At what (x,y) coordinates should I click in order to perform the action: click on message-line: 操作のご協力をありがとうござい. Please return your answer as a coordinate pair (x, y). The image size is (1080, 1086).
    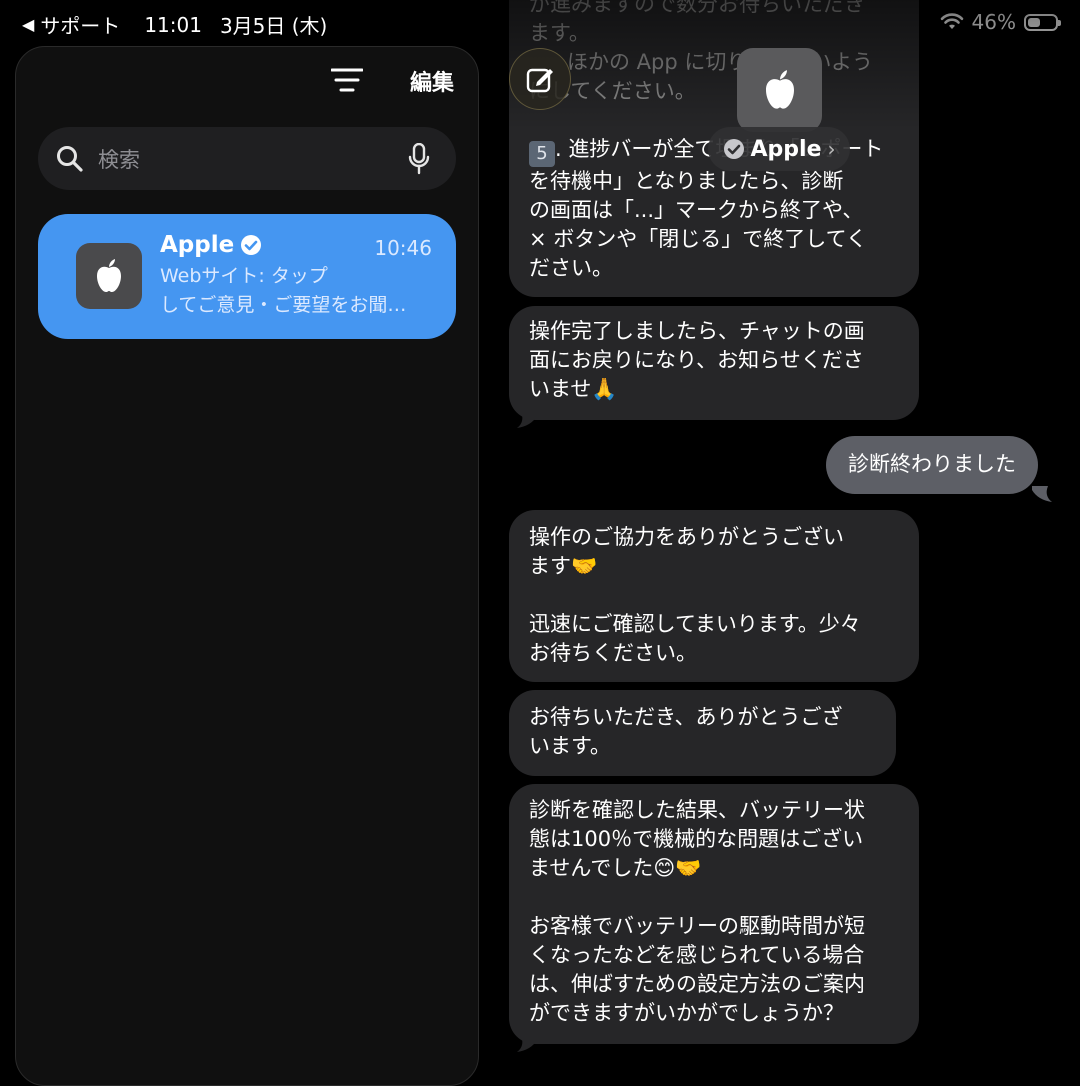
    Looking at the image, I should click on (686, 537).